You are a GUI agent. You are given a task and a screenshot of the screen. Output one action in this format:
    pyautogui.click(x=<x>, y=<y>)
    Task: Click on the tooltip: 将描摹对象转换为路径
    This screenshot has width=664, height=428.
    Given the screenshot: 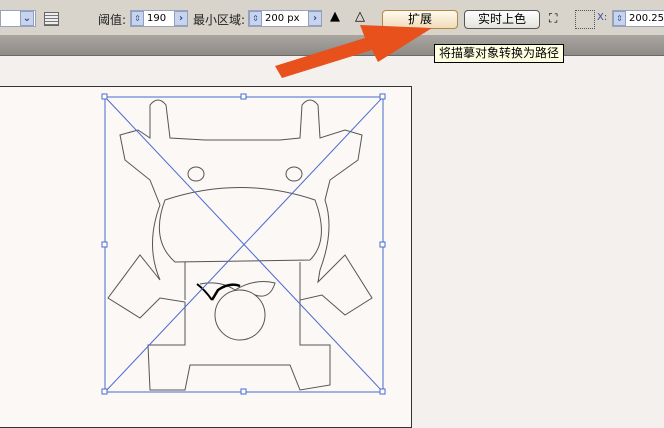 What is the action you would take?
    pyautogui.click(x=499, y=53)
    